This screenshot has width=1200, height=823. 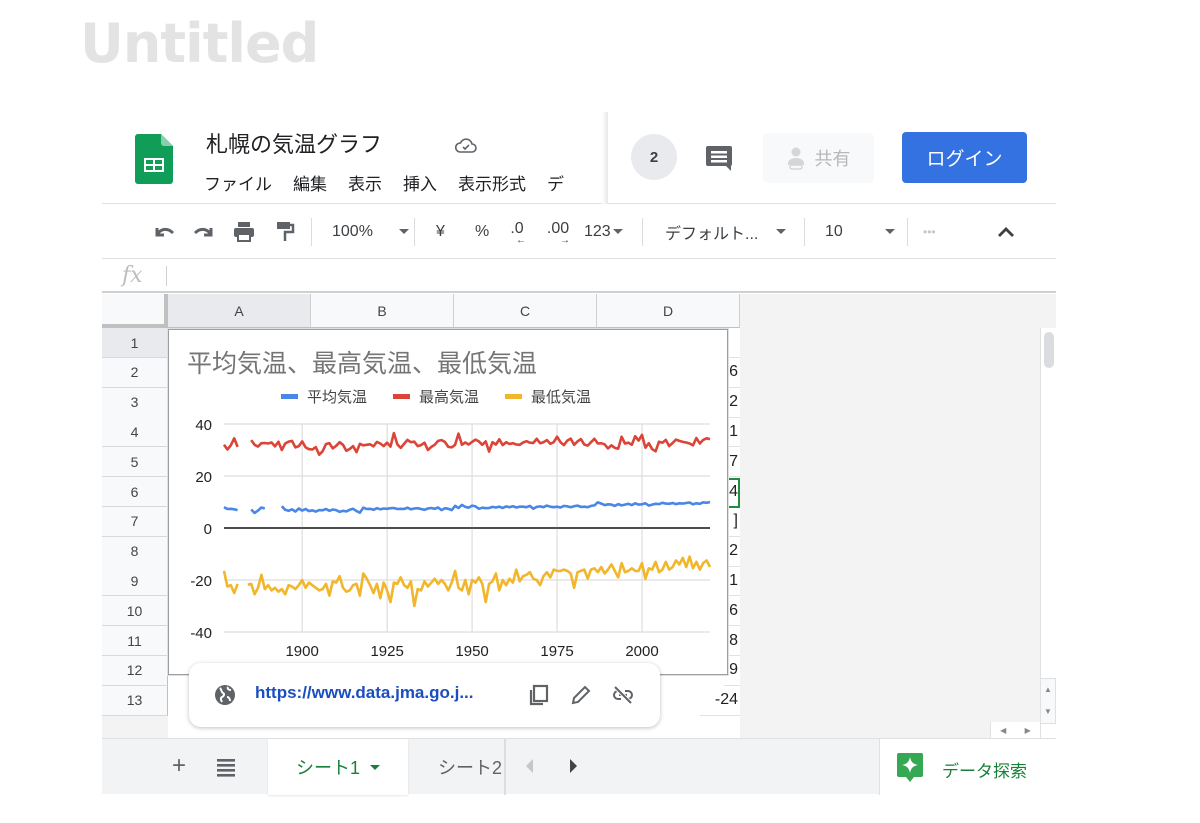 What do you see at coordinates (420, 182) in the screenshot?
I see `menu-insert: 挿入` at bounding box center [420, 182].